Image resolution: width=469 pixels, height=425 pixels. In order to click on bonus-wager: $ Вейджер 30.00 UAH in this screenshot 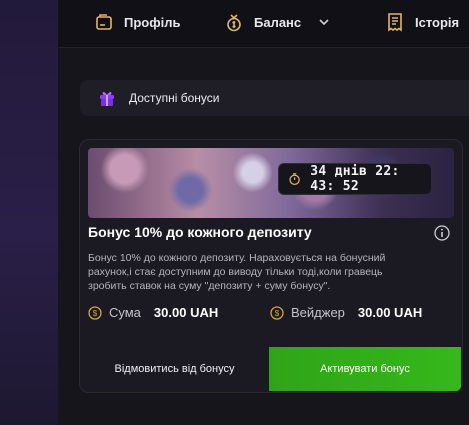, I will do `click(346, 312)`.